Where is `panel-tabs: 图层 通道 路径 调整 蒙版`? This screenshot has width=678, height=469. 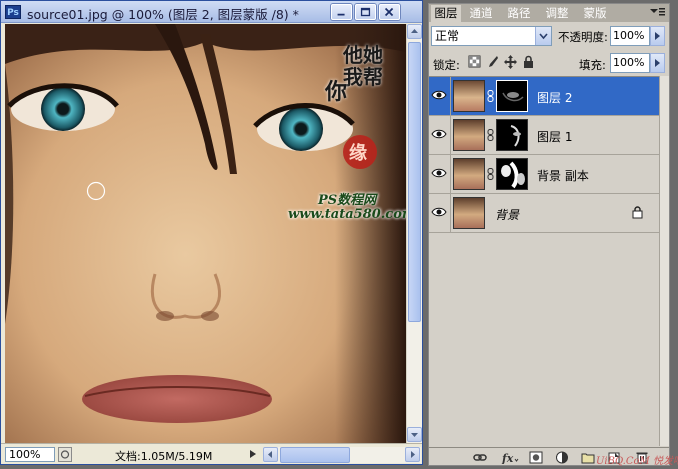 panel-tabs: 图层 通道 路径 调整 蒙版 is located at coordinates (549, 13).